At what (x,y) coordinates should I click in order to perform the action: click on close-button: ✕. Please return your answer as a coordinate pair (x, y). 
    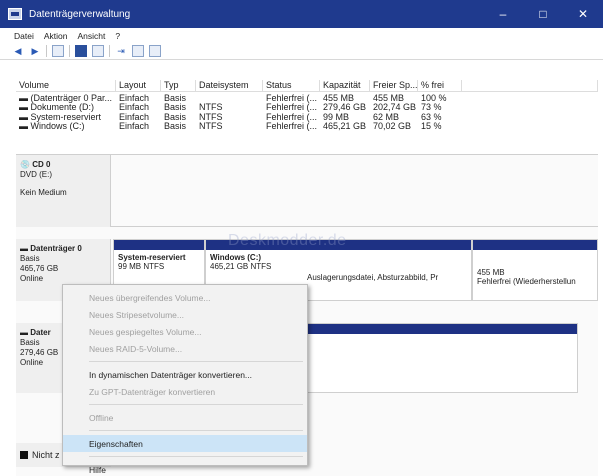
    Looking at the image, I should click on (583, 14).